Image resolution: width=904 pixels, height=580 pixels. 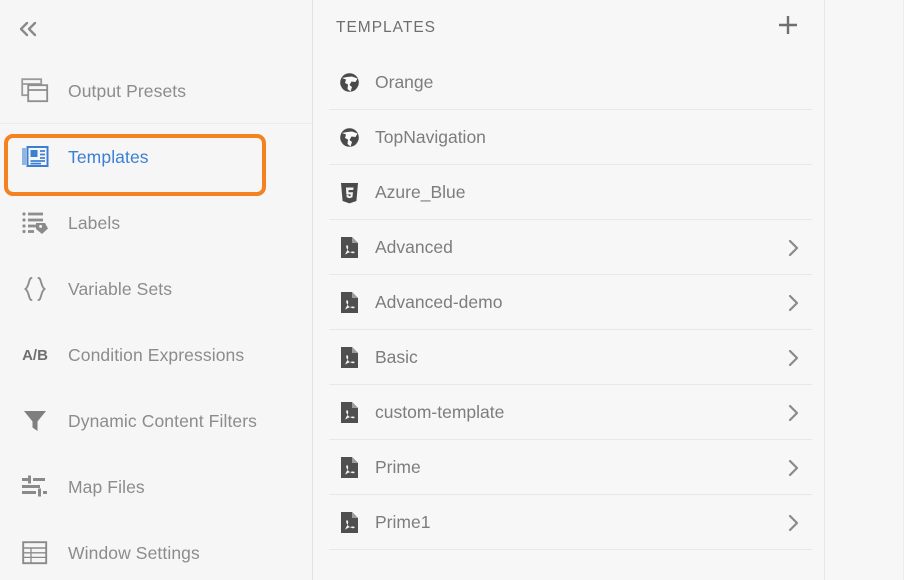 I want to click on sidebar-item-dynamic-content-filters: Dynamic Content Filters, so click(x=156, y=421).